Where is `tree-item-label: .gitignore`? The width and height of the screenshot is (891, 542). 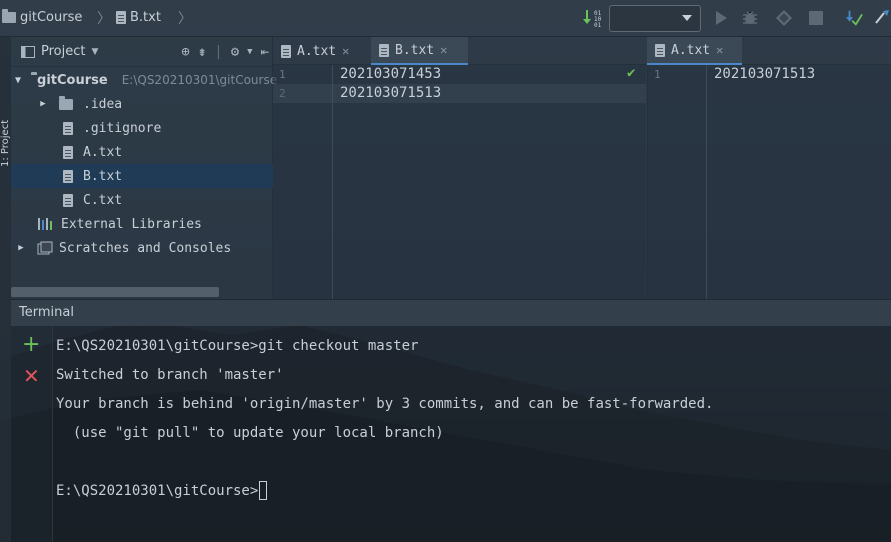 tree-item-label: .gitignore is located at coordinates (122, 128).